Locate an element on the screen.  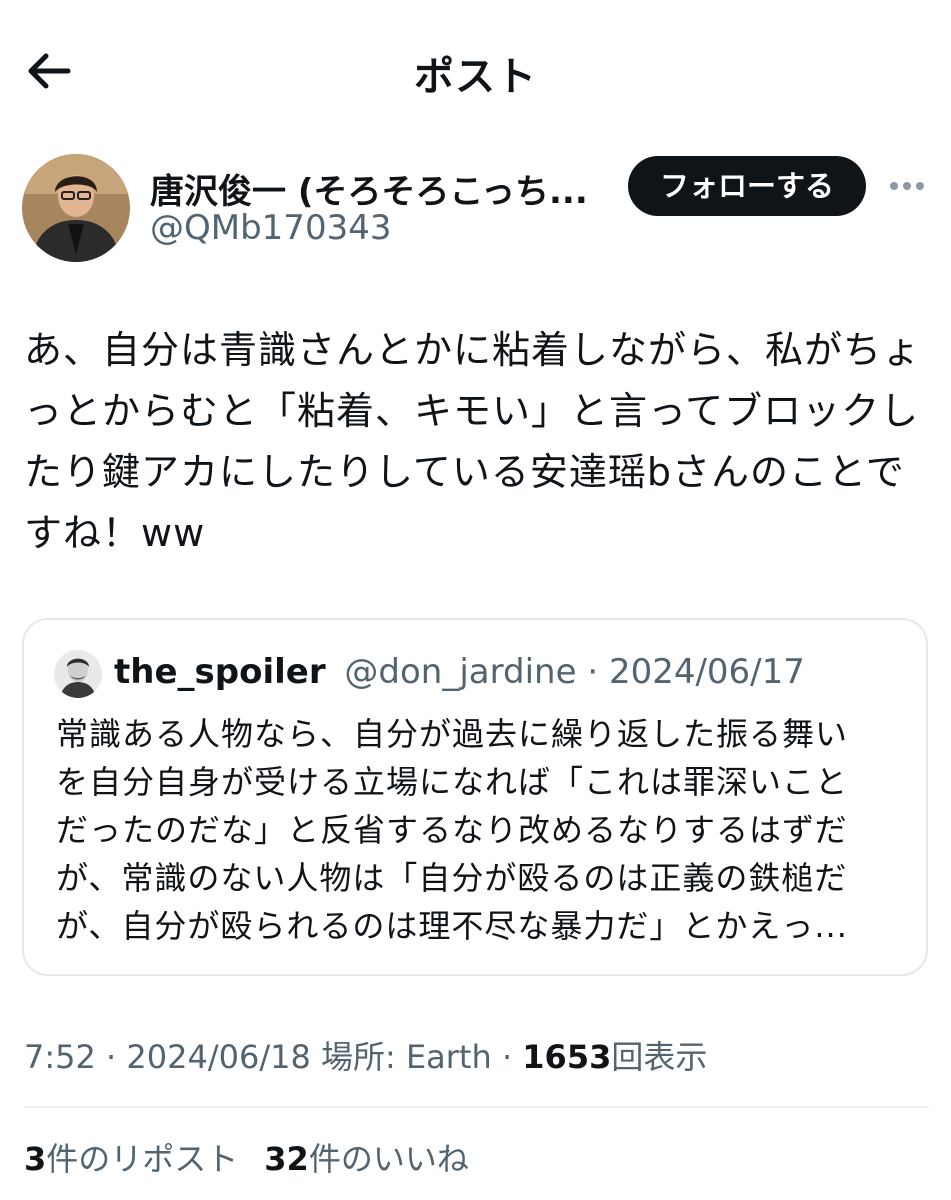
likes-stat: 32件のいいね is located at coordinates (366, 1159).